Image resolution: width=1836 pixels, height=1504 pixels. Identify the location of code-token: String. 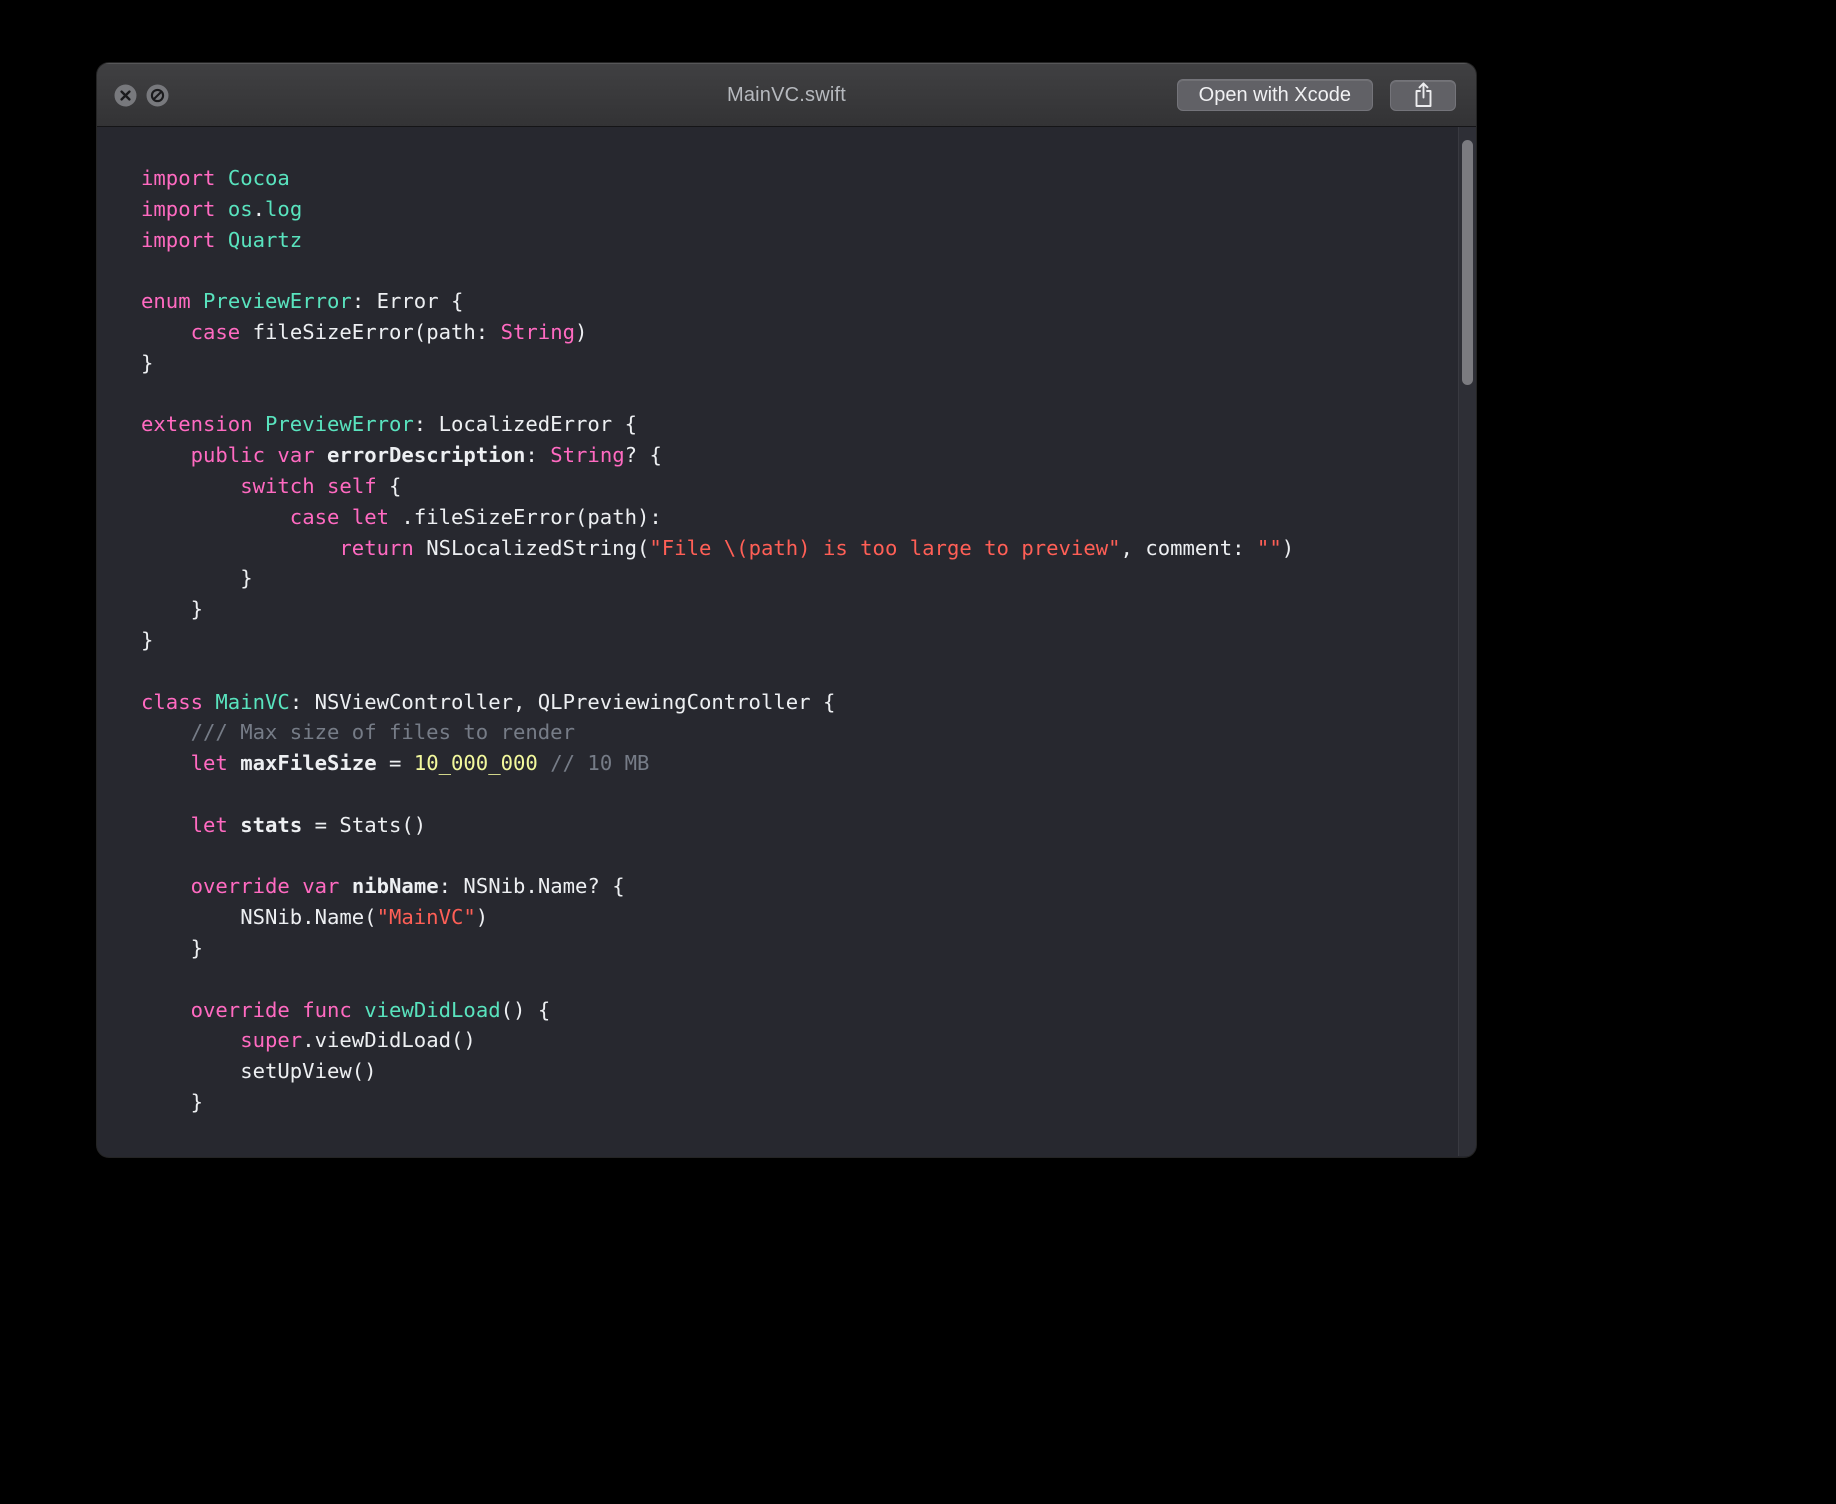
(537, 331).